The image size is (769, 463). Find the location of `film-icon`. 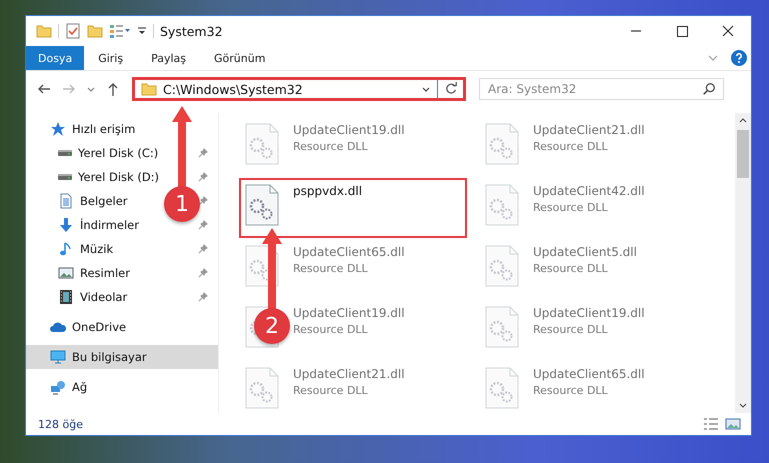

film-icon is located at coordinates (66, 297).